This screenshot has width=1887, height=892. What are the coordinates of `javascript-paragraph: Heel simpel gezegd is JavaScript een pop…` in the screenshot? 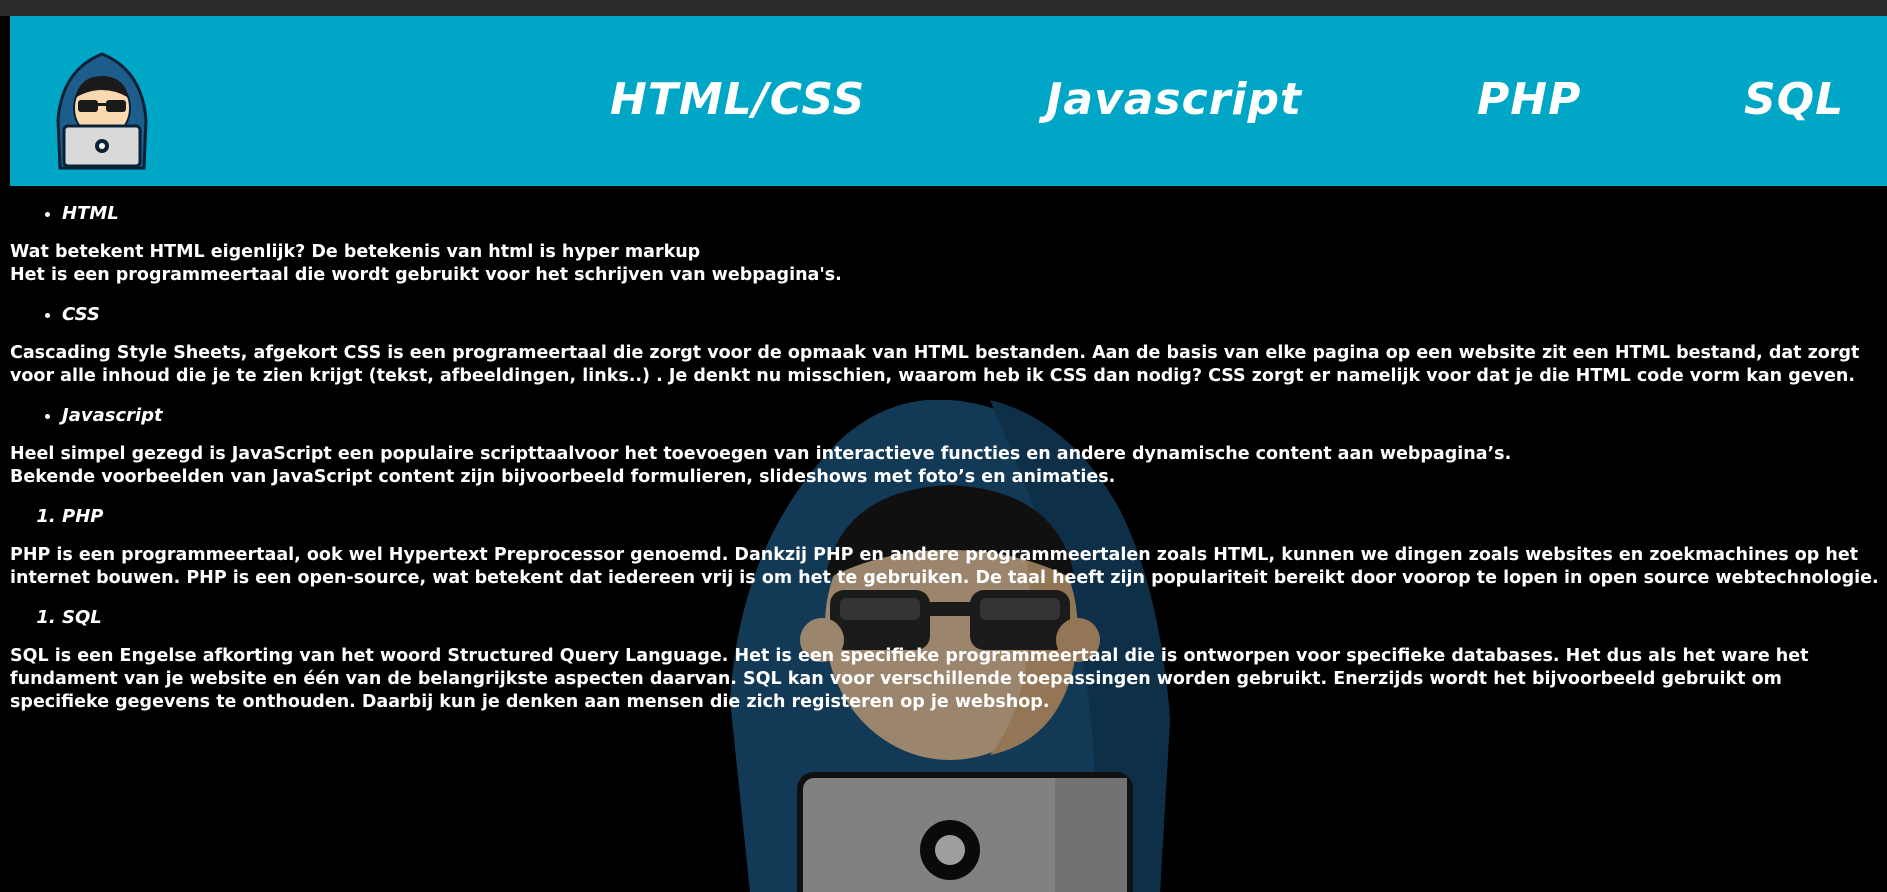 It's located at (946, 466).